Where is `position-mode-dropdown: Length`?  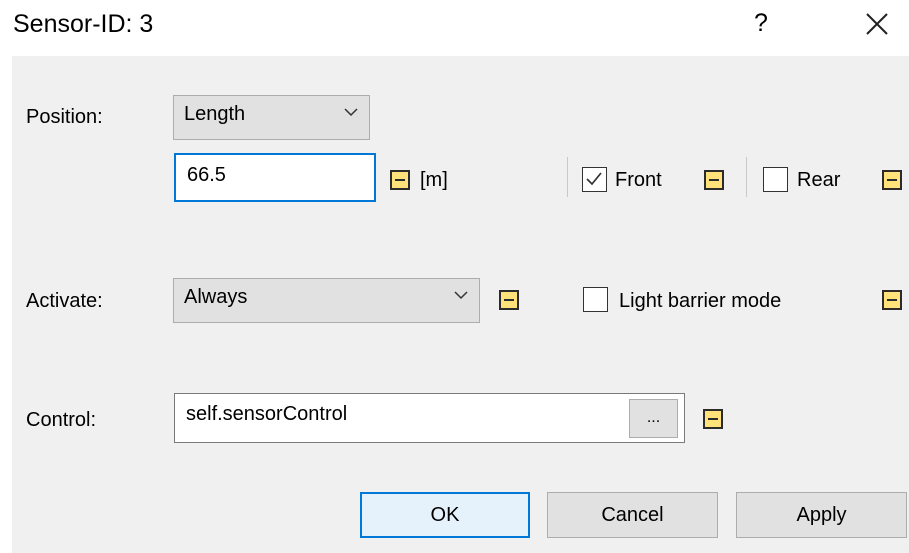 position-mode-dropdown: Length is located at coordinates (271, 117).